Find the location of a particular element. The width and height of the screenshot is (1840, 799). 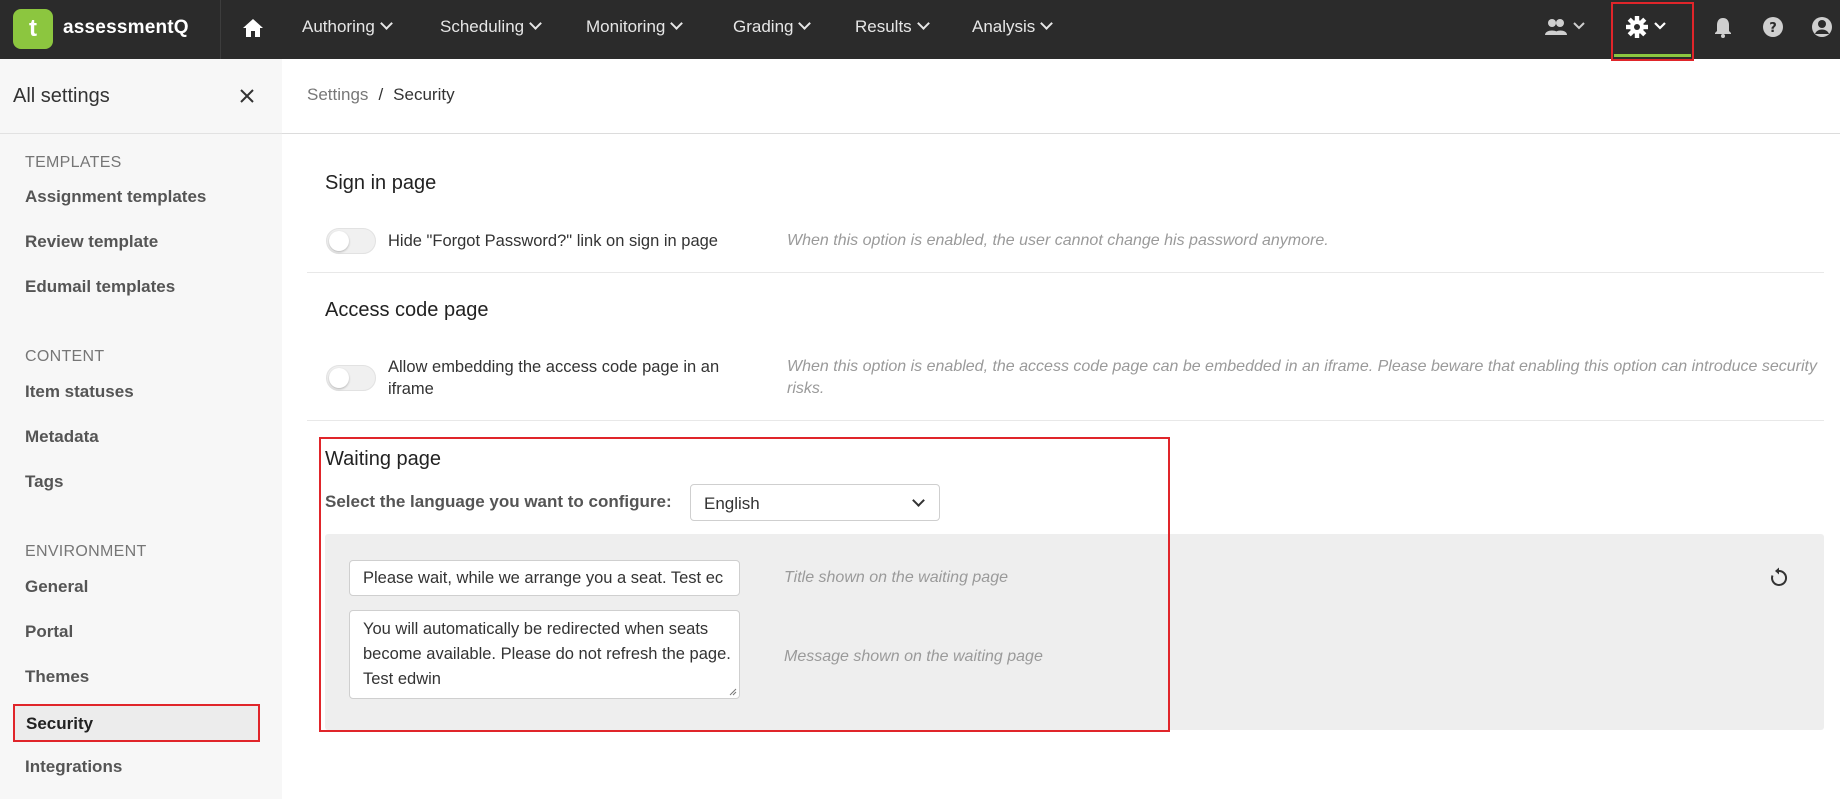

users-icon is located at coordinates (1565, 27).